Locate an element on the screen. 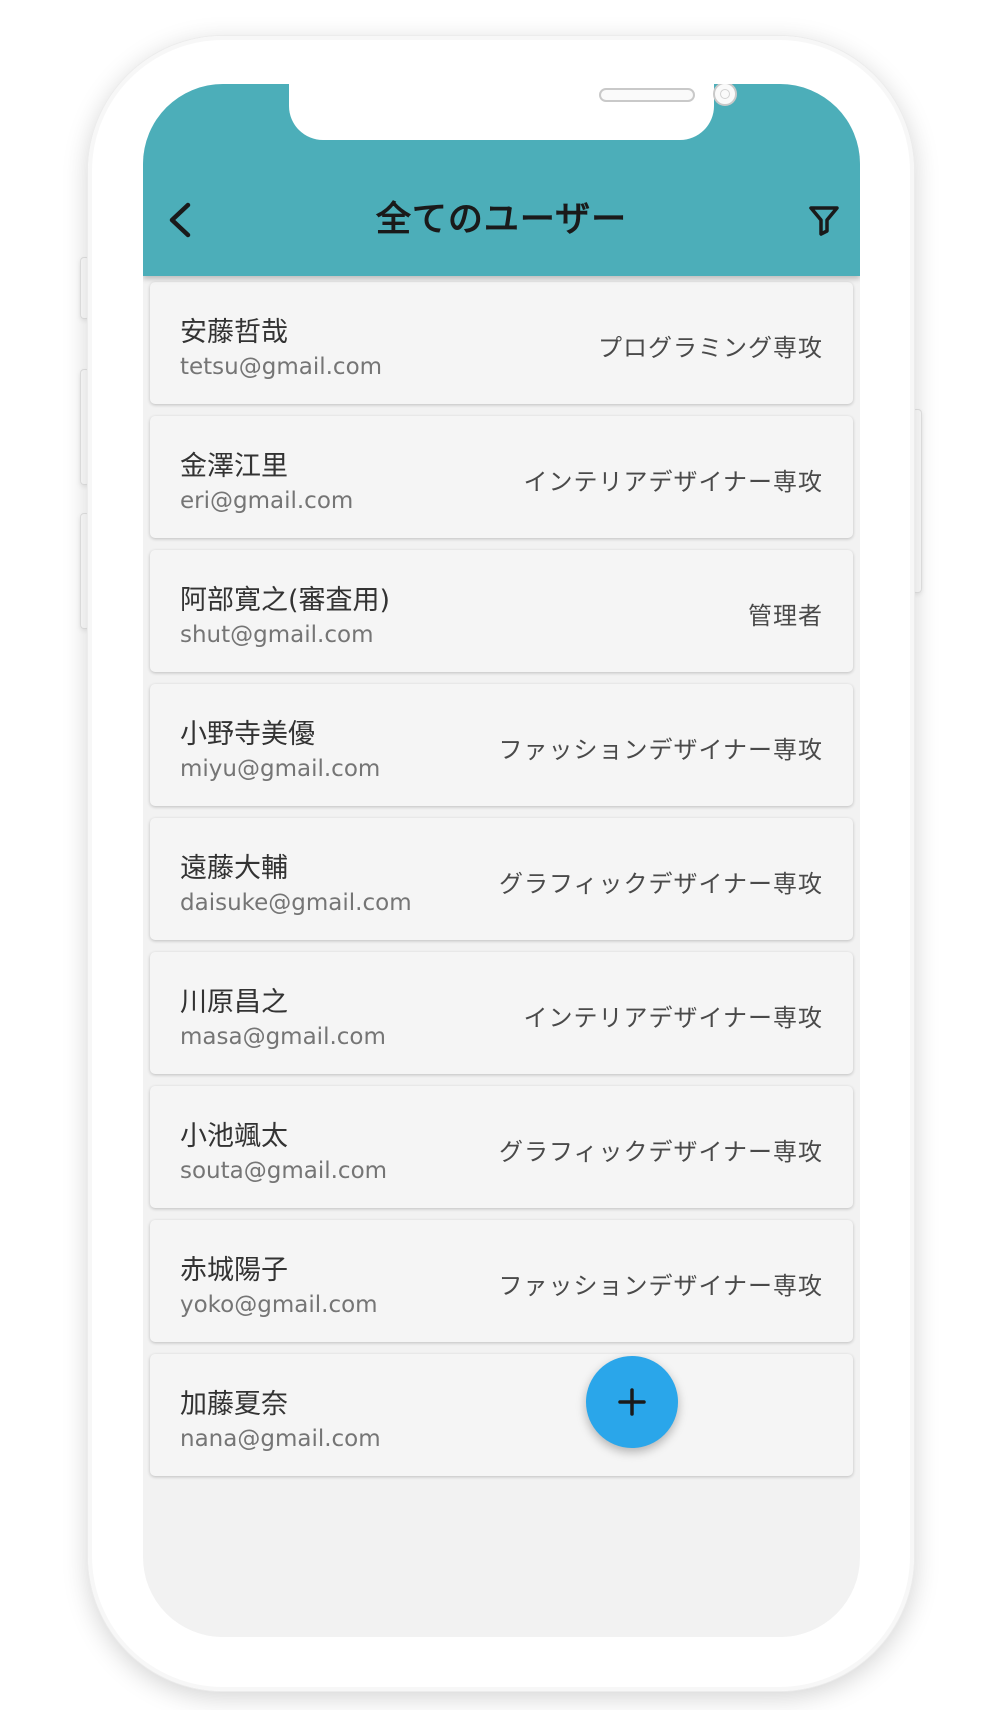 Image resolution: width=1001 pixels, height=1710 pixels. filter-button is located at coordinates (824, 220).